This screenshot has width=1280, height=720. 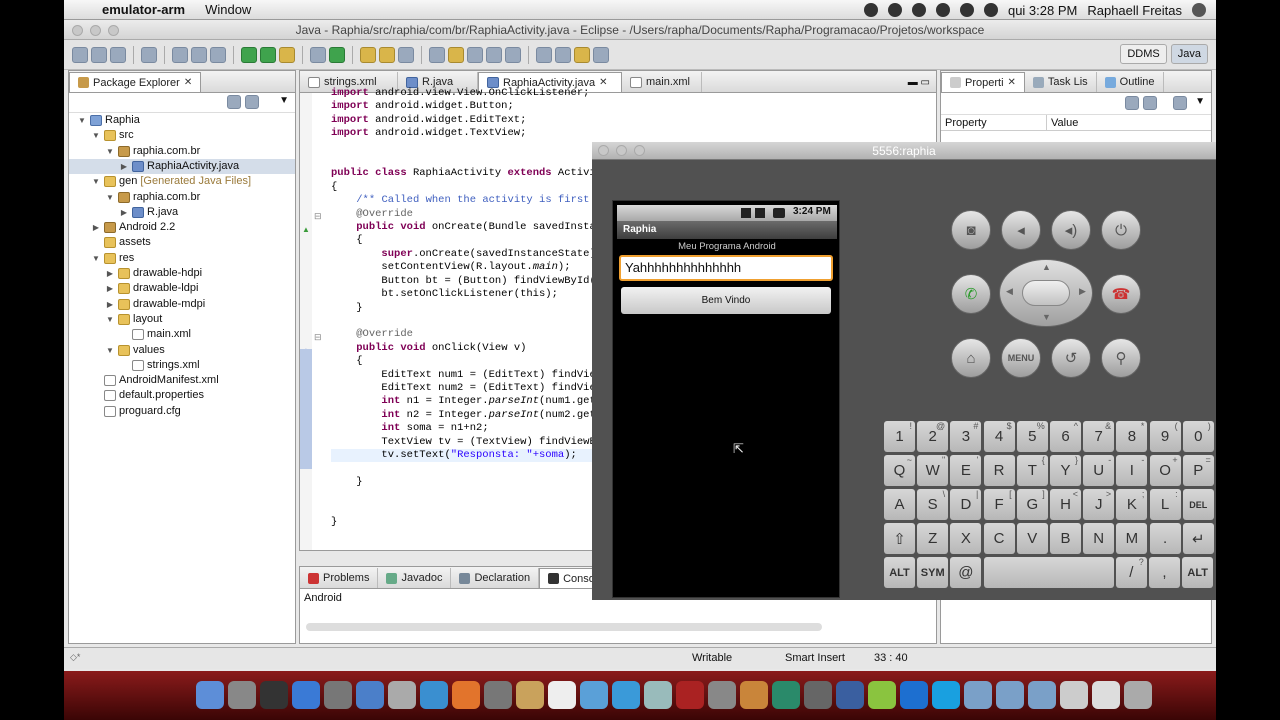 I want to click on battery-icon, so click(x=990, y=10).